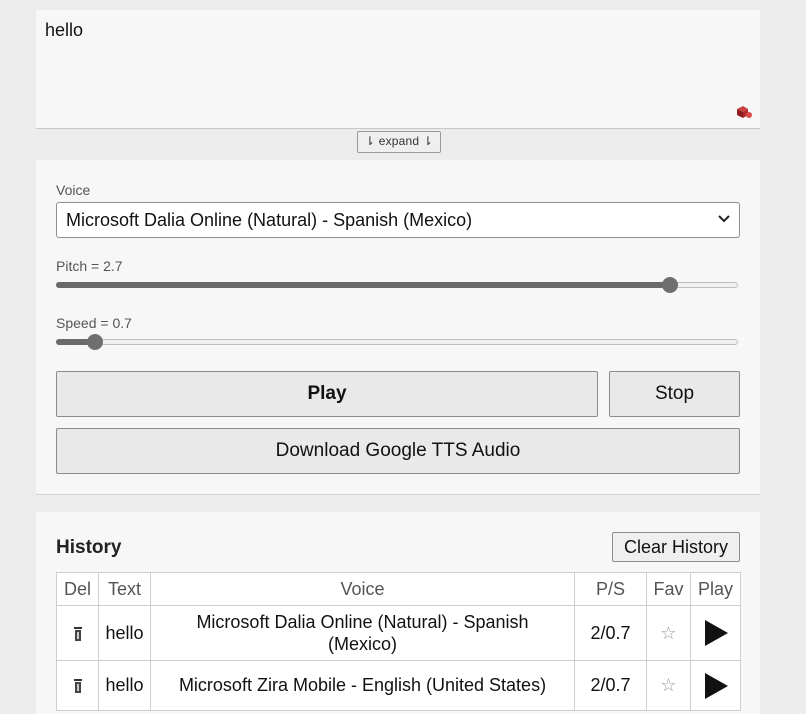 The image size is (806, 714). What do you see at coordinates (89, 547) in the screenshot?
I see `history-title: History` at bounding box center [89, 547].